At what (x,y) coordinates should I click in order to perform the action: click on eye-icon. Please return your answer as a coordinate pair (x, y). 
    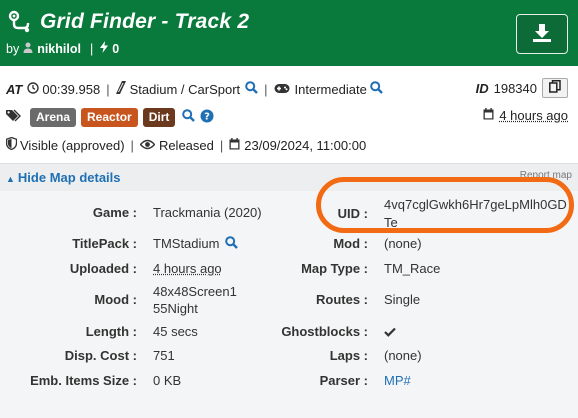
    Looking at the image, I should click on (147, 145).